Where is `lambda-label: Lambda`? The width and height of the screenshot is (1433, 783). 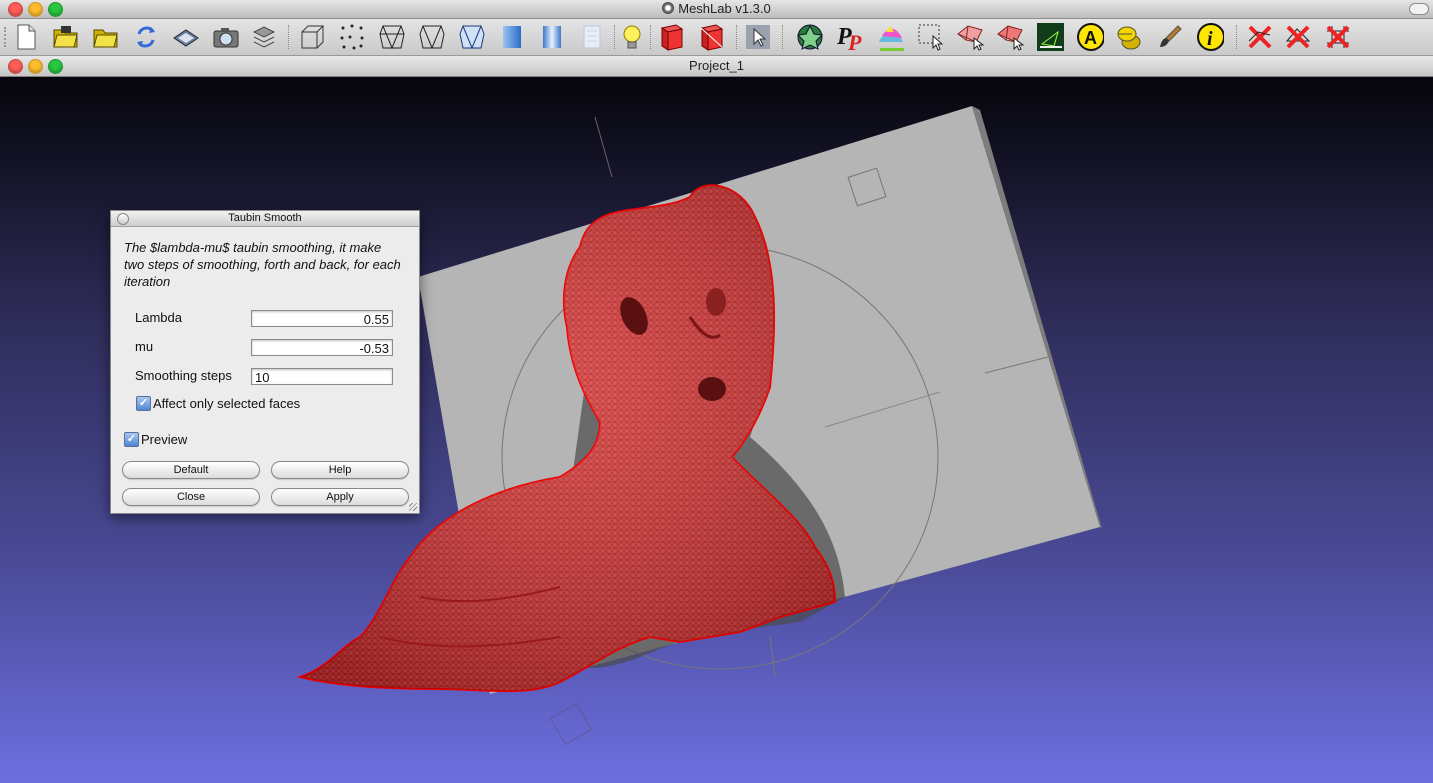
lambda-label: Lambda is located at coordinates (158, 317).